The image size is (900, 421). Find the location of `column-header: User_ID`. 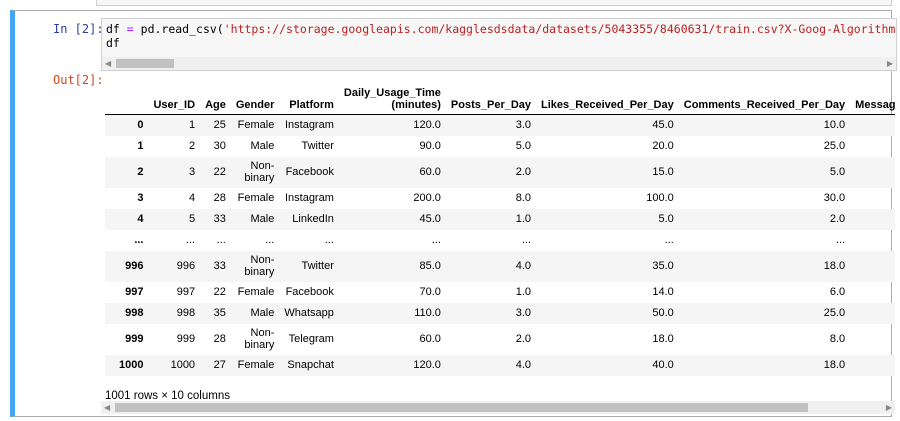

column-header: User_ID is located at coordinates (174, 97).